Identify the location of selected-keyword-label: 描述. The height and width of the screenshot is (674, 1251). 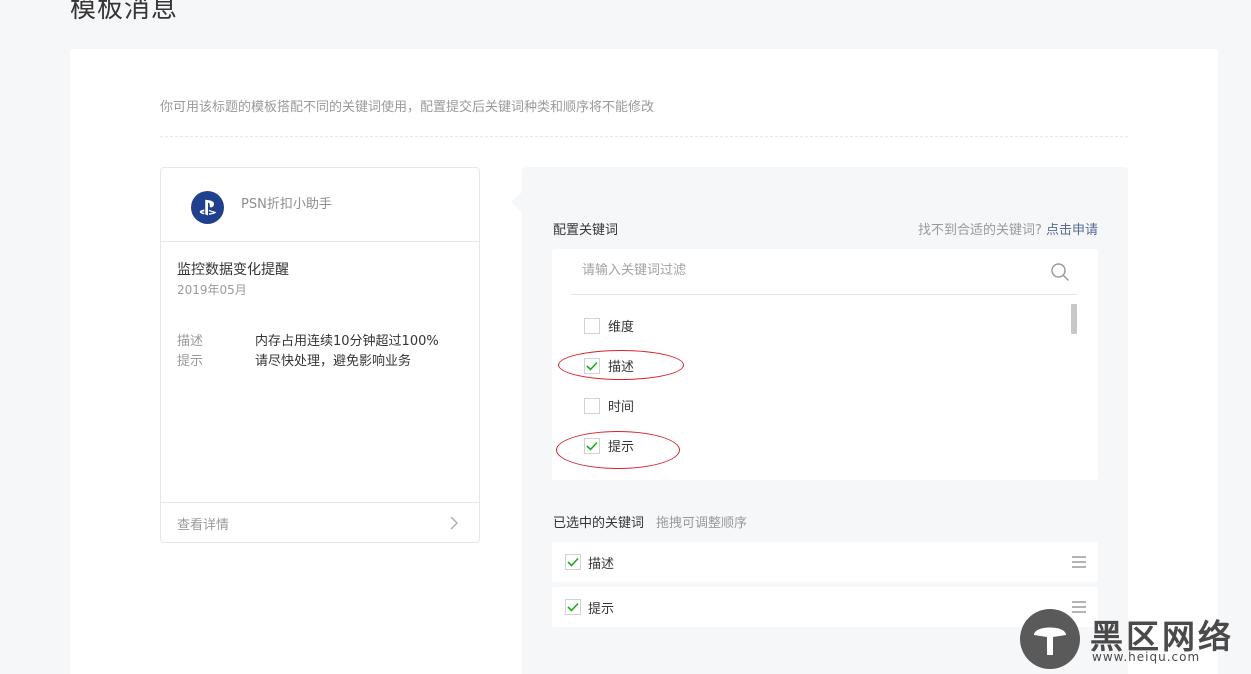
(601, 564).